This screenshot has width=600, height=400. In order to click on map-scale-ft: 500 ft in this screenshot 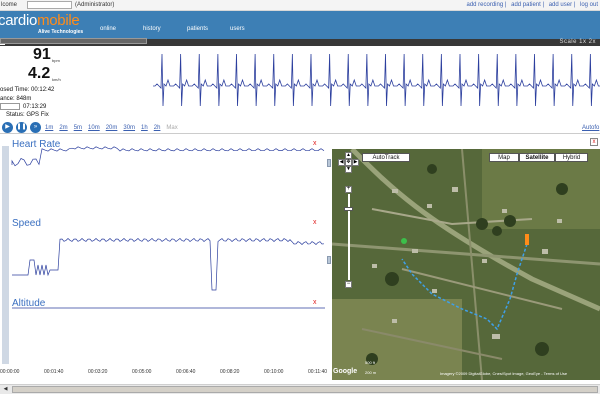, I will do `click(370, 362)`.